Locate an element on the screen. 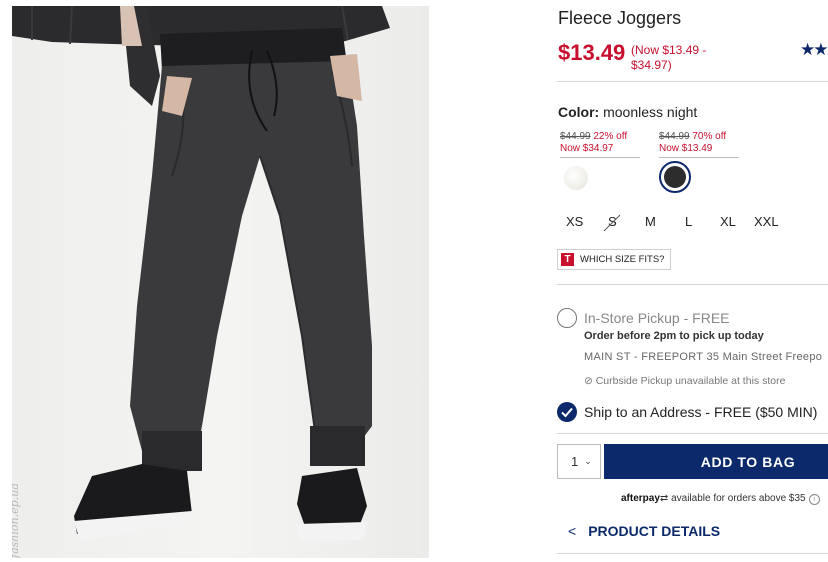  swatch-price-white: $44.99 22% off Now $34.97 is located at coordinates (600, 144).